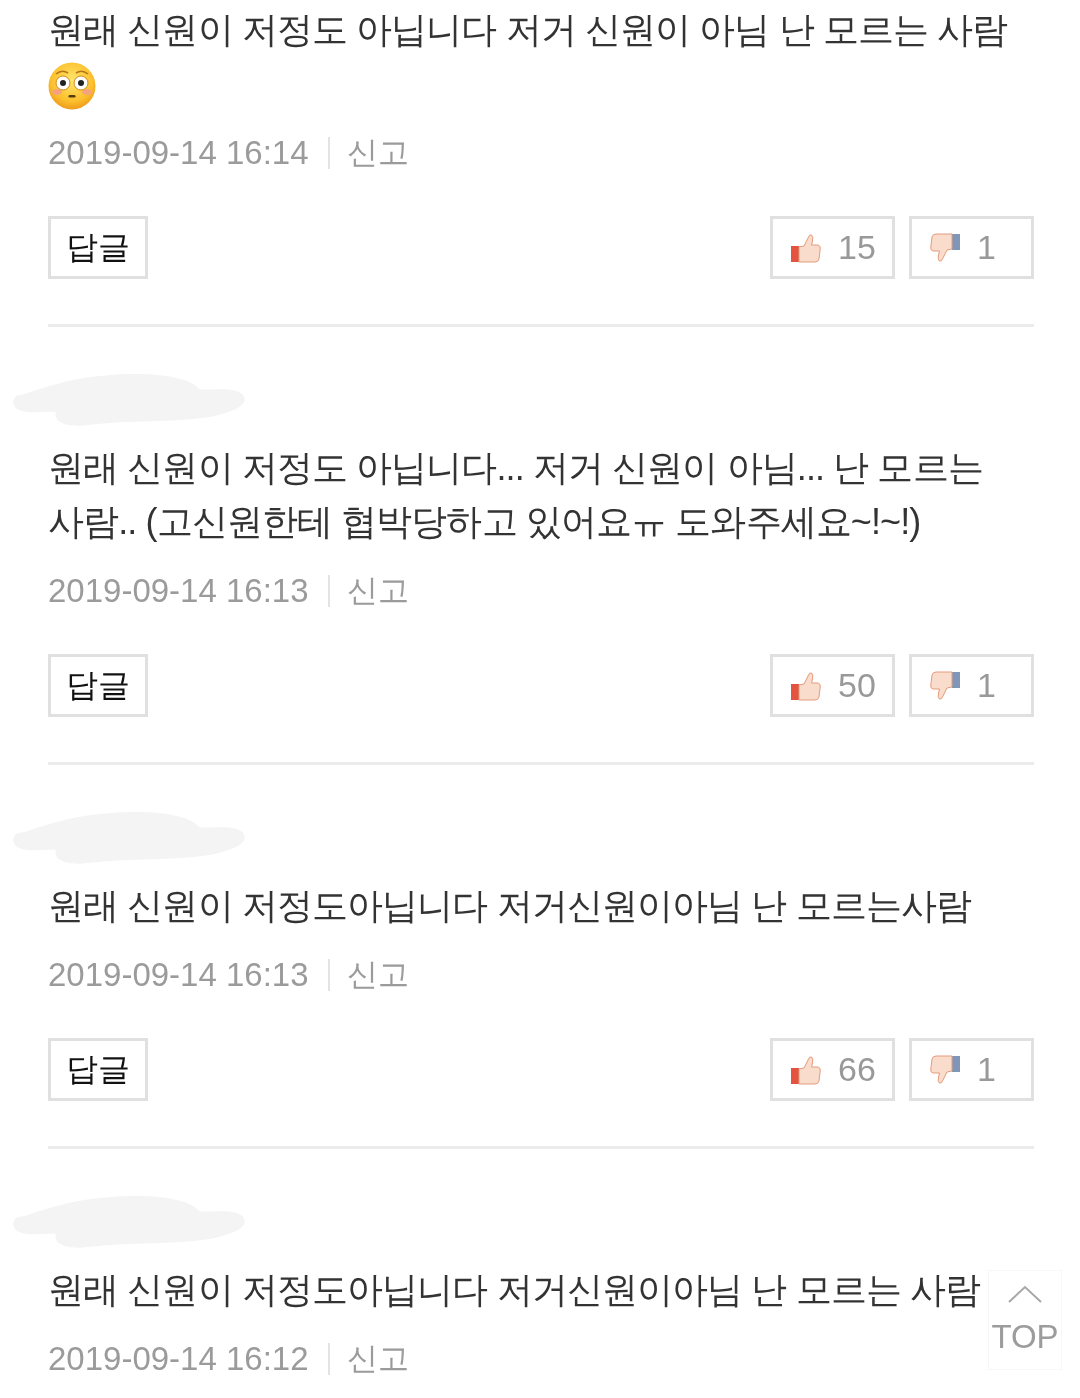 This screenshot has width=1080, height=1398. Describe the element at coordinates (509, 905) in the screenshot. I see `comment-text: 원래 신원이 저정도아닙니다 저거신원이아님 난 모르는사람` at that location.